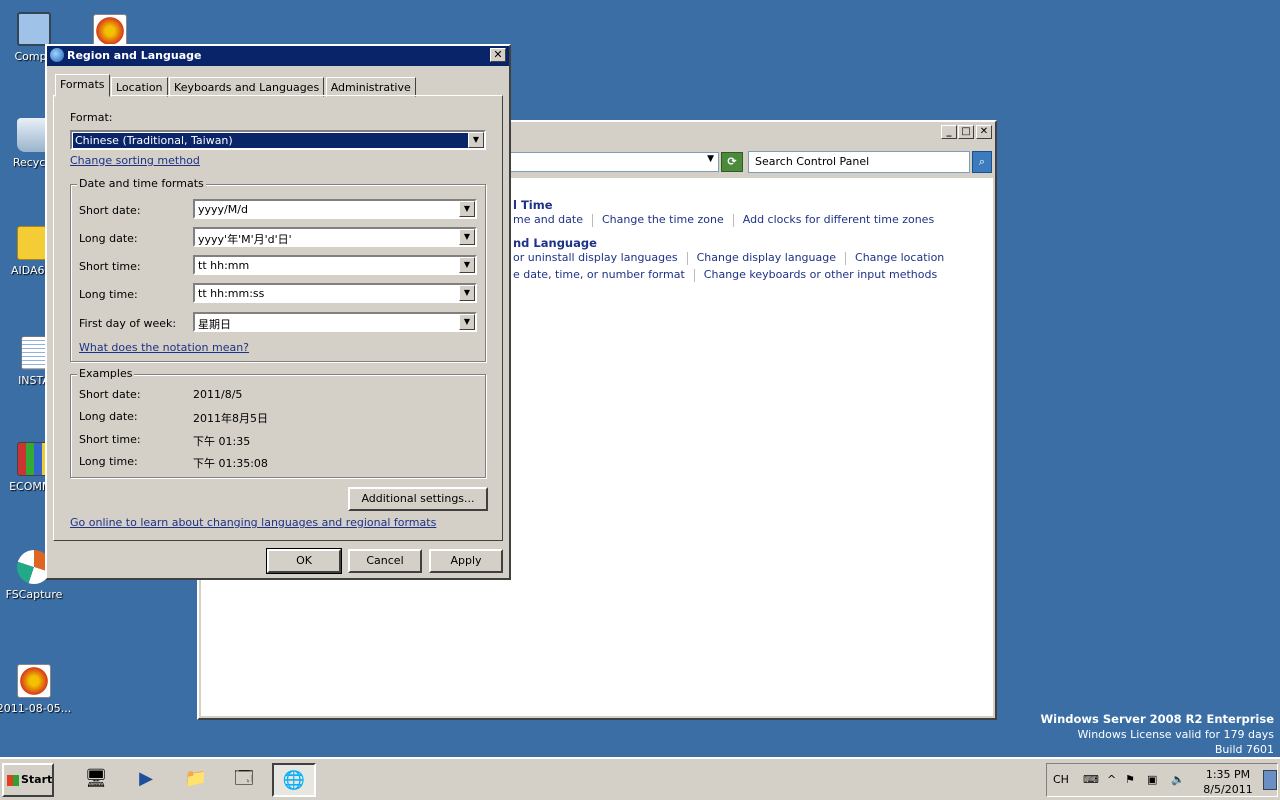 The image size is (1280, 800). Describe the element at coordinates (1228, 782) in the screenshot. I see `clock: 1:35 PM 8/5/2011` at that location.